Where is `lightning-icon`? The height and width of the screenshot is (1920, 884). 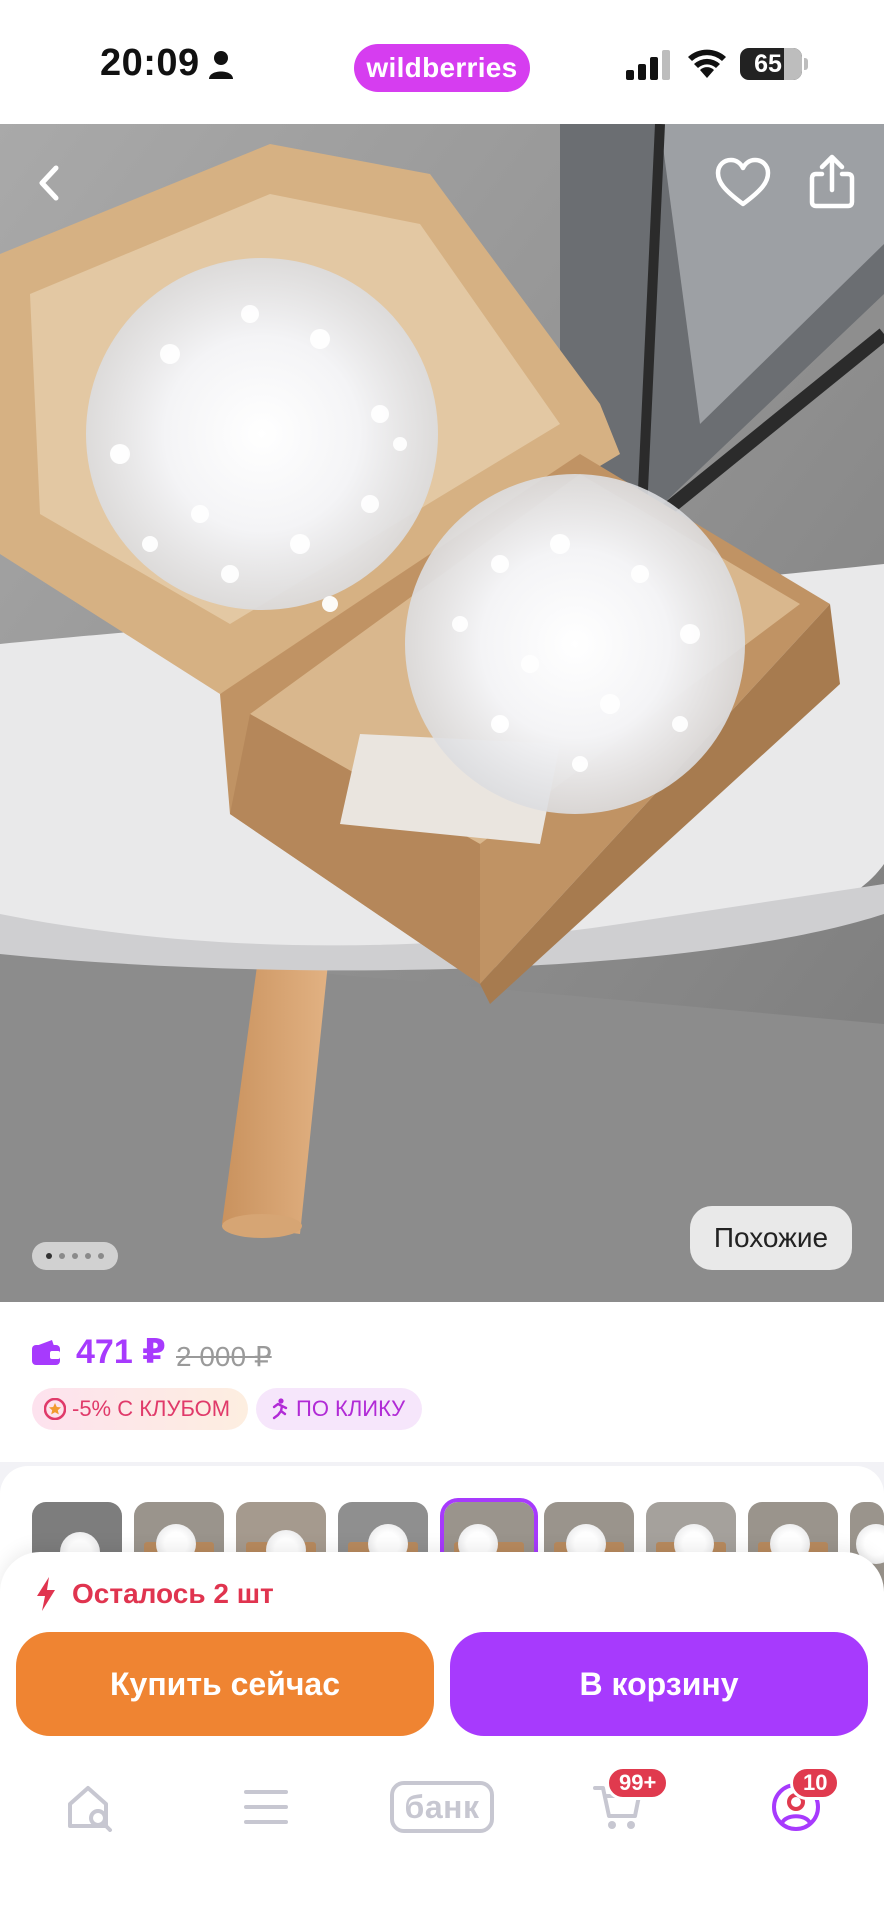 lightning-icon is located at coordinates (46, 1594).